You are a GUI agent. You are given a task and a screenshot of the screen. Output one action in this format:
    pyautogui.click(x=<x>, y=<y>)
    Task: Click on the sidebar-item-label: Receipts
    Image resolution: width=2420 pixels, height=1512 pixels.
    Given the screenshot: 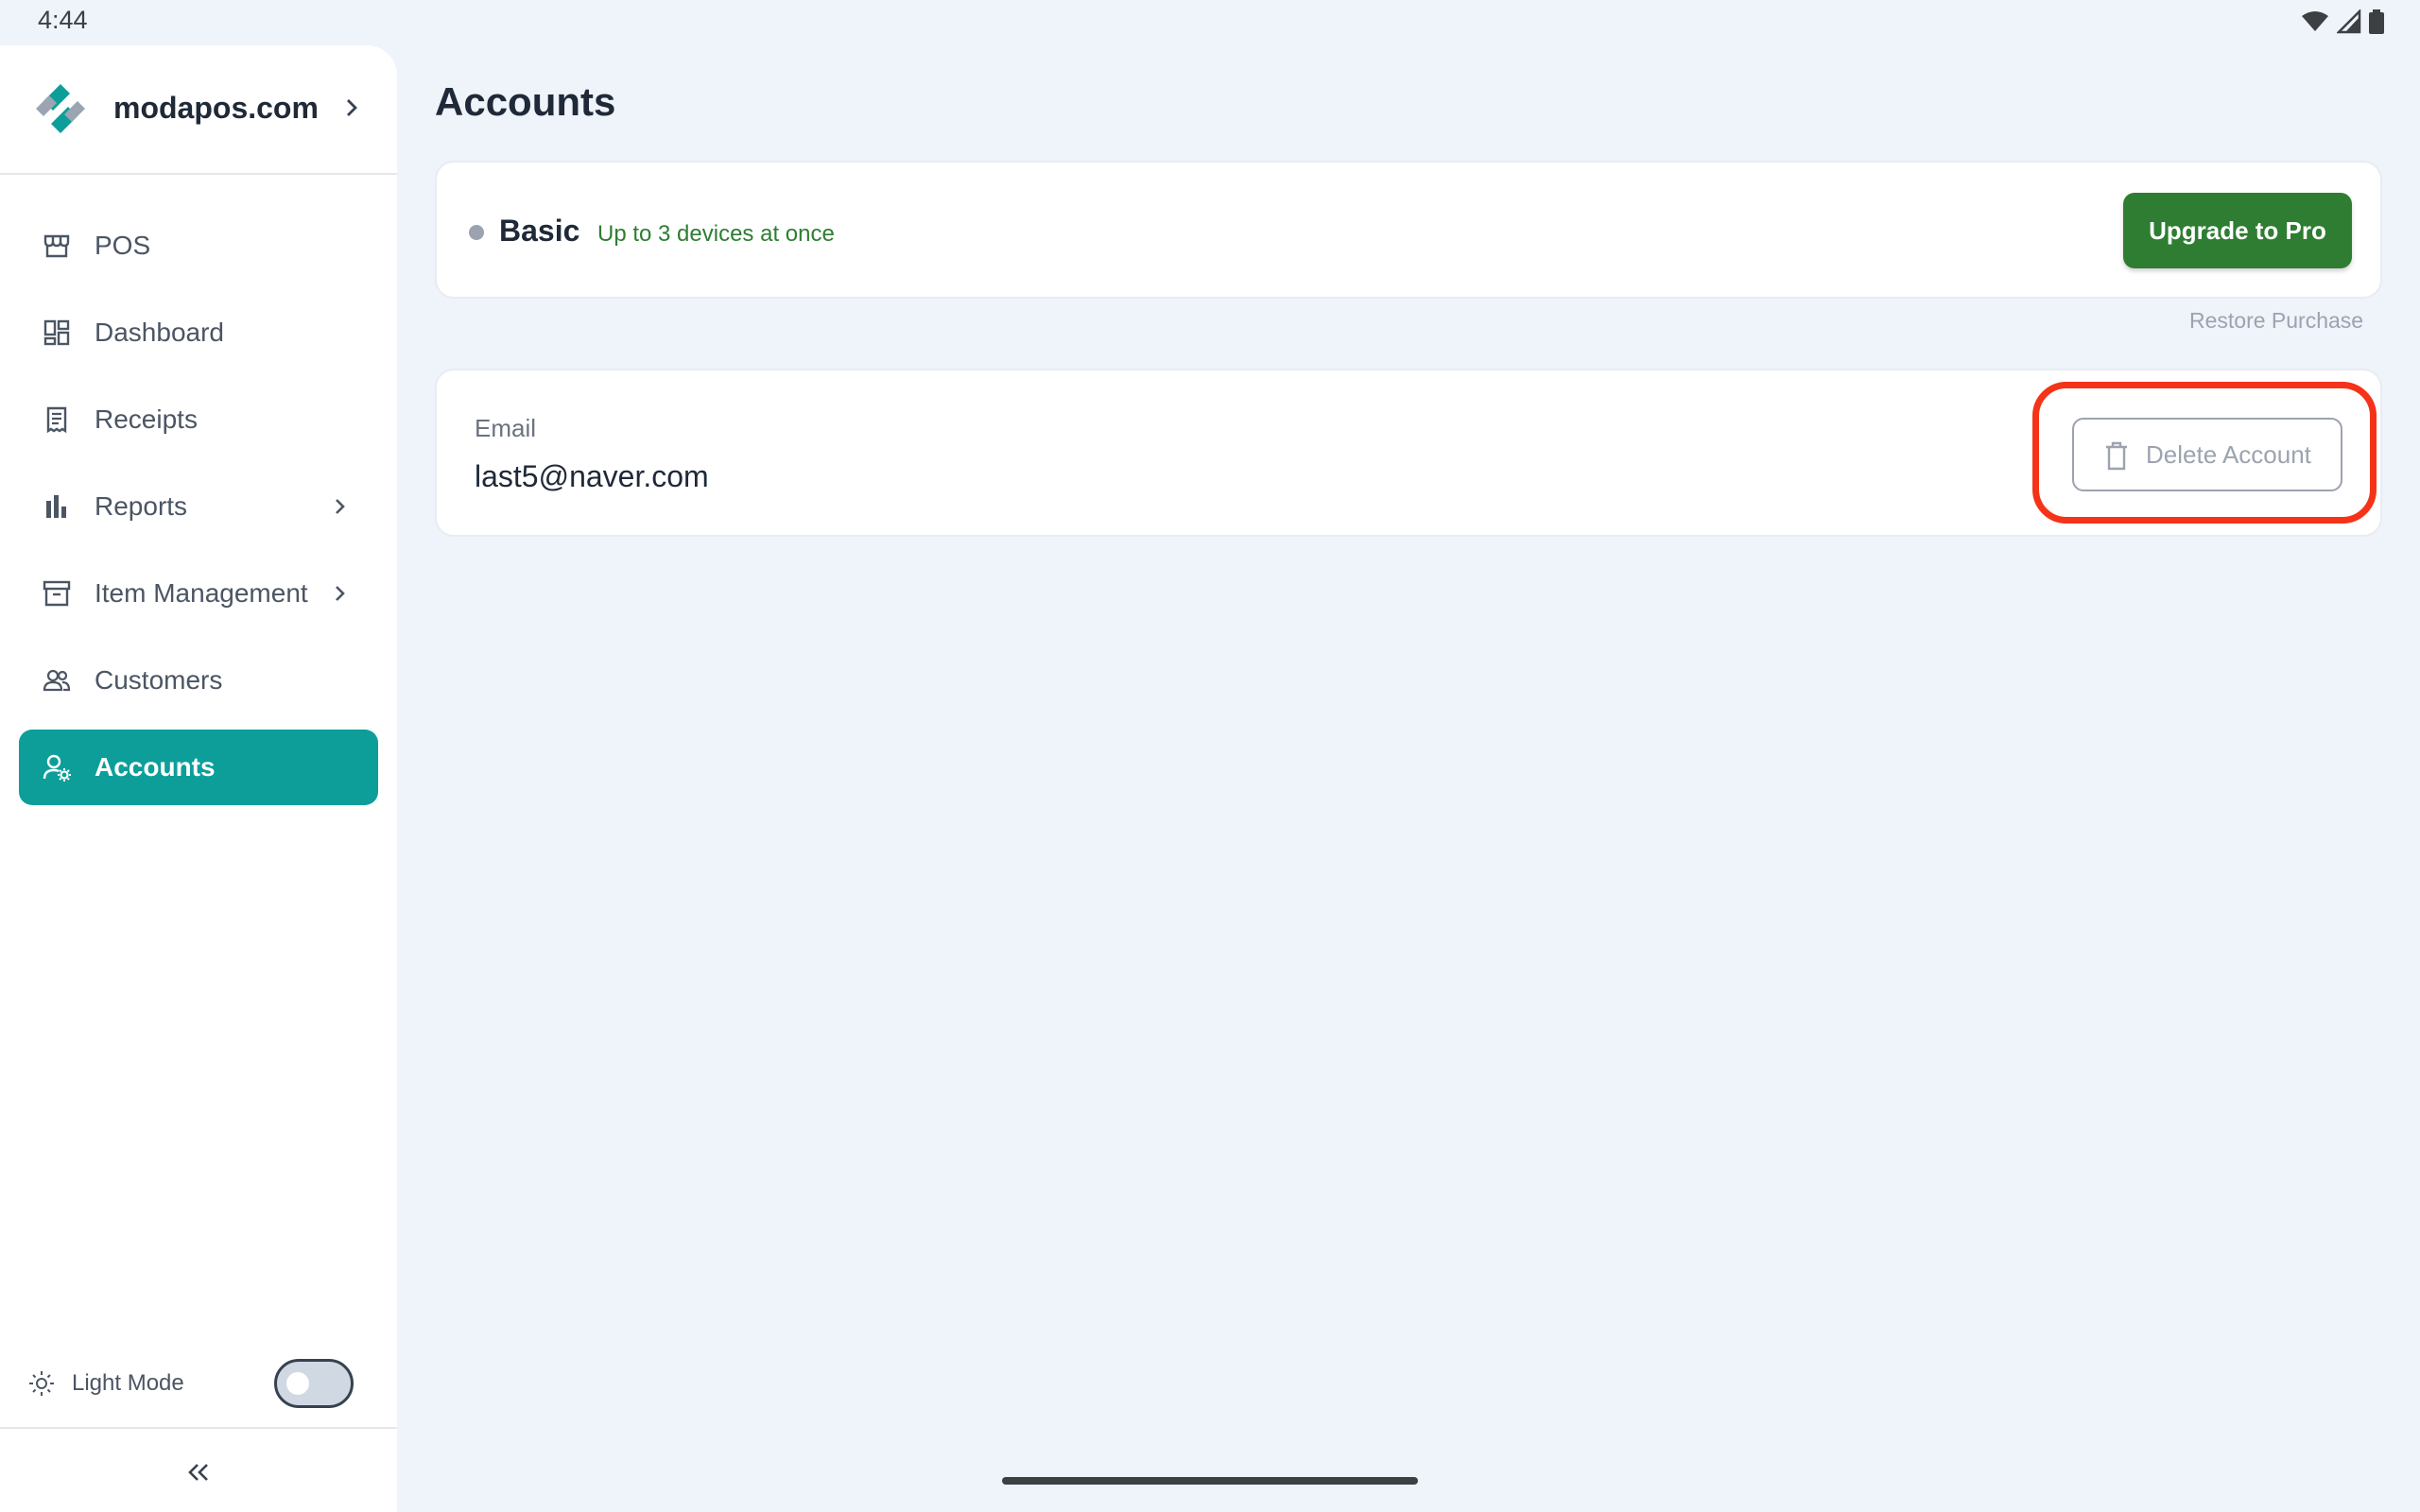 What is the action you would take?
    pyautogui.click(x=146, y=419)
    